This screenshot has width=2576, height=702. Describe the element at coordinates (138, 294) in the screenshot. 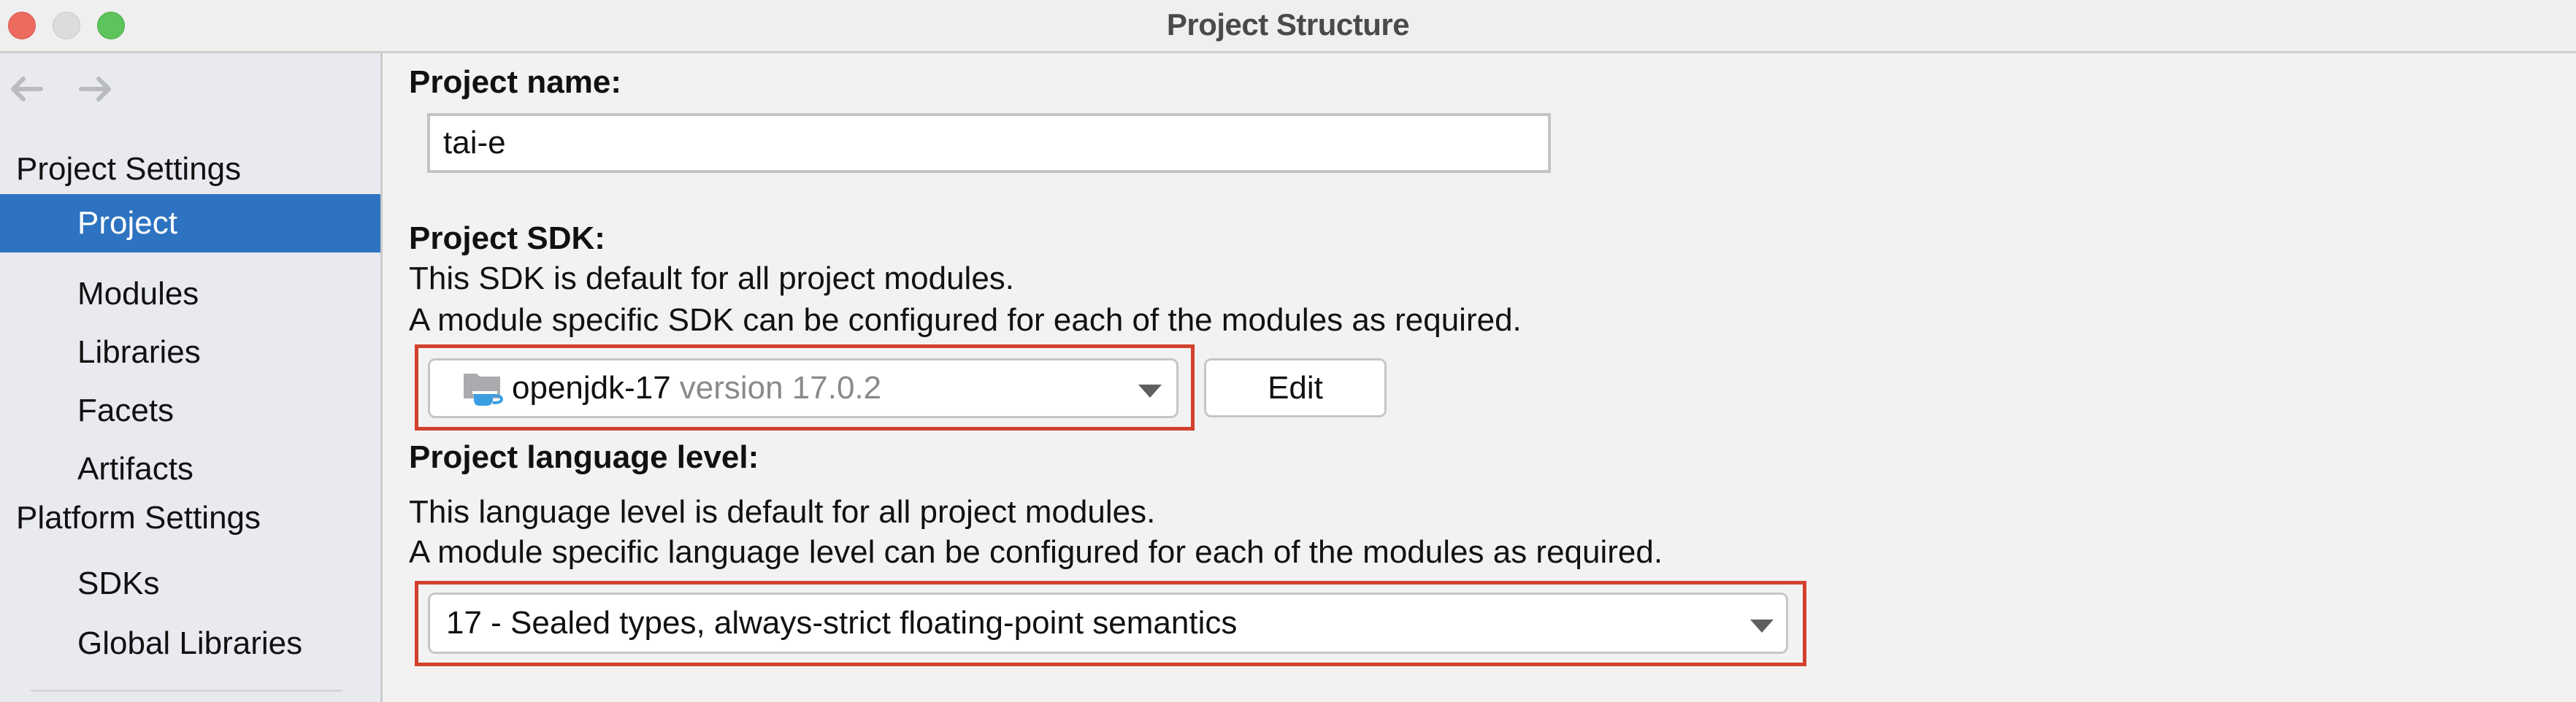

I see `sidebar-item-label: Modules` at that location.